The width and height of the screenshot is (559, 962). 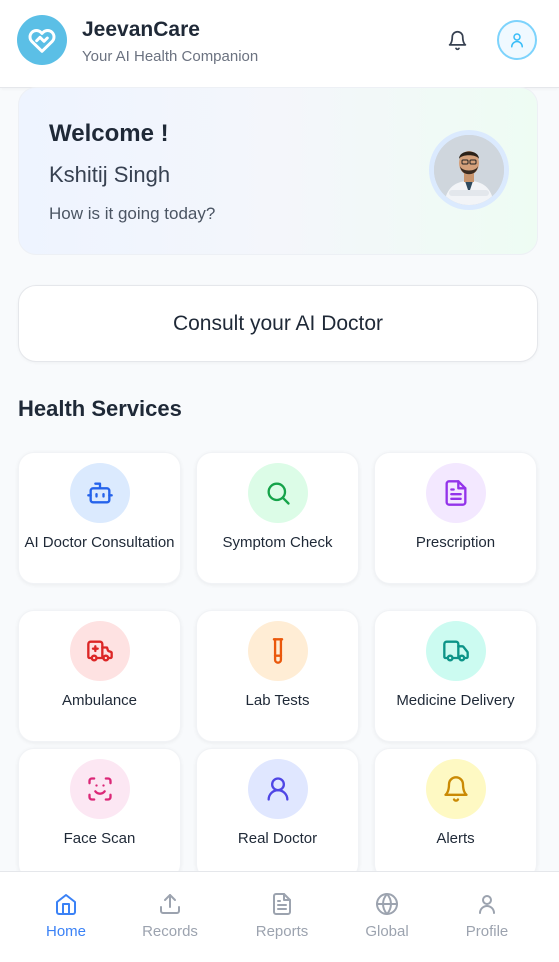 What do you see at coordinates (455, 700) in the screenshot?
I see `service-label: Medicine Delivery` at bounding box center [455, 700].